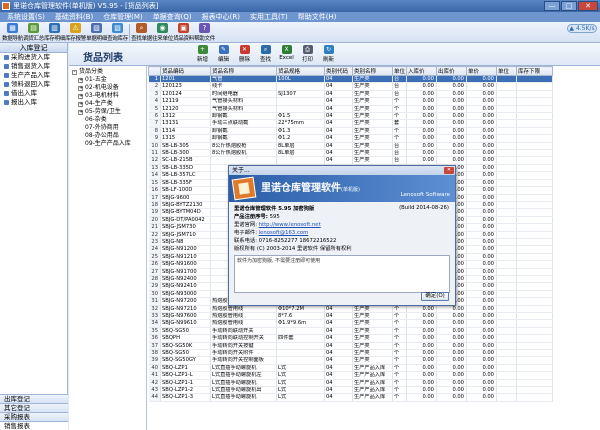  Describe the element at coordinates (185, 71) in the screenshot. I see `column-header: 货品编码` at that location.